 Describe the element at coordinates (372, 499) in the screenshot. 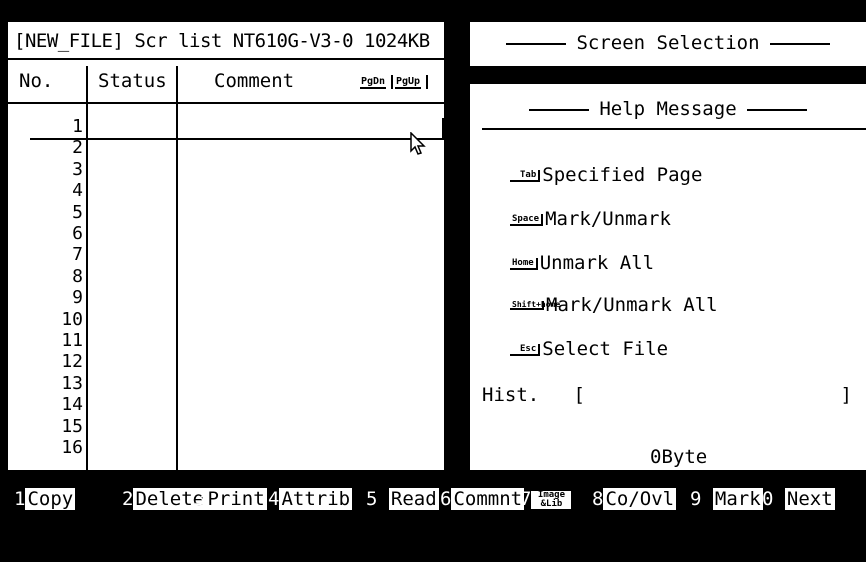

I see `fkey-number: 5` at that location.